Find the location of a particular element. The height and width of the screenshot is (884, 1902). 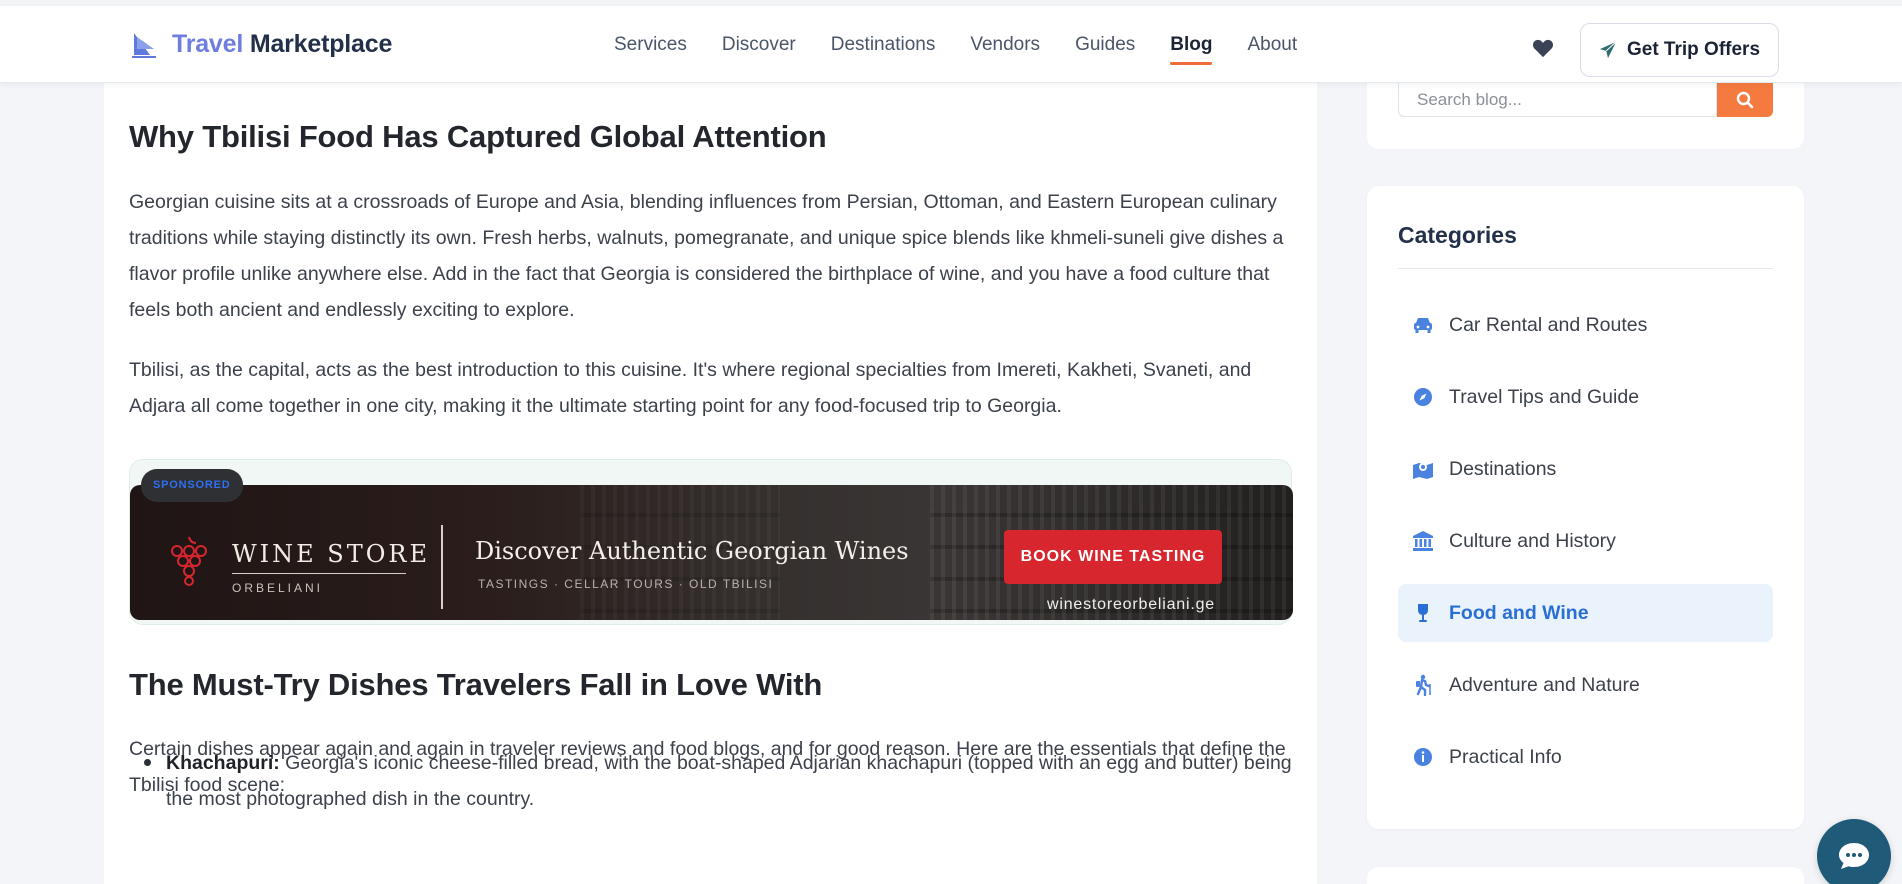

blog-search-card is located at coordinates (1585, 116).